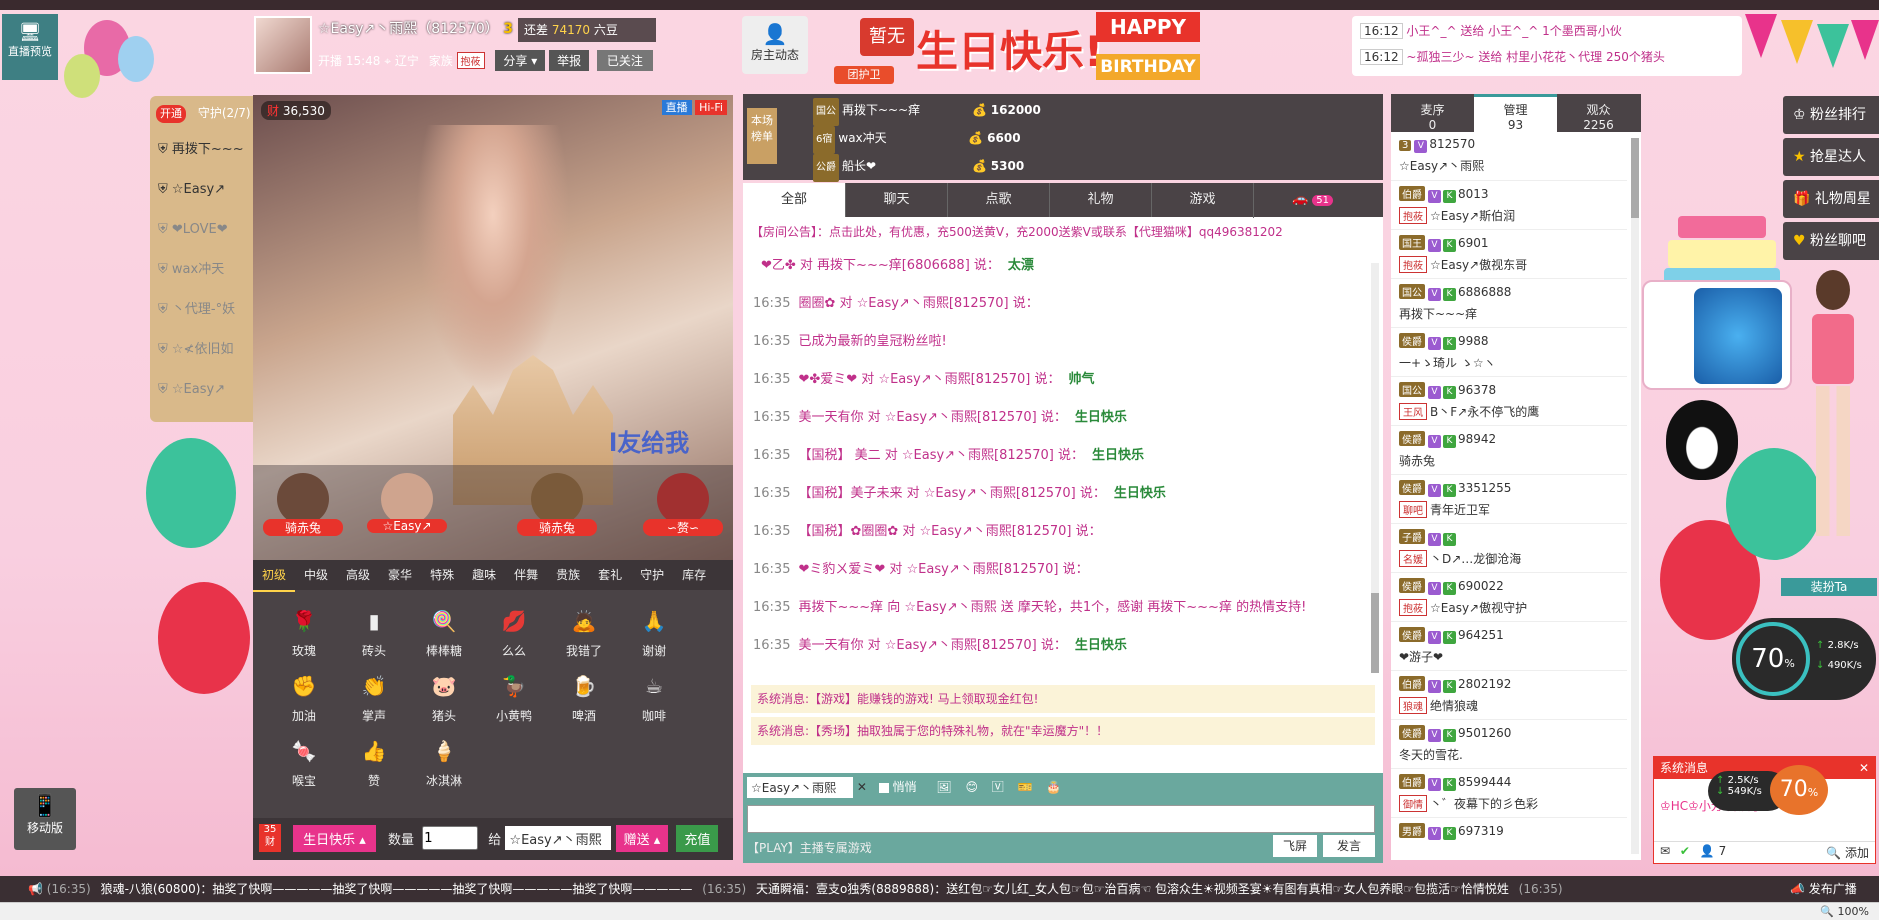 This screenshot has width=1879, height=920. I want to click on seat: ∽赘∽, so click(683, 504).